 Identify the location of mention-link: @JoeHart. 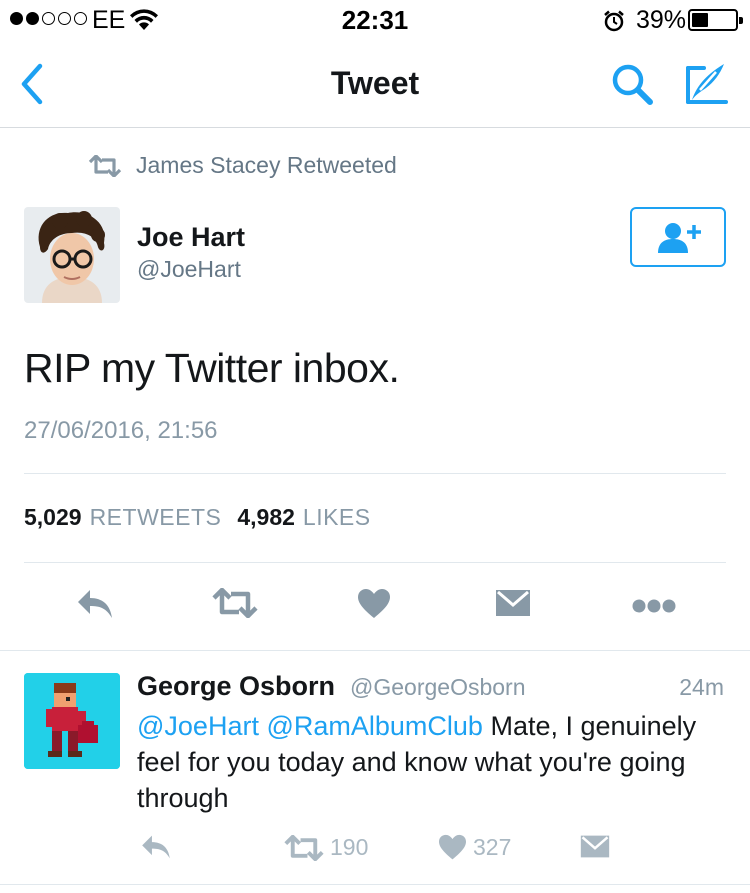
(198, 726).